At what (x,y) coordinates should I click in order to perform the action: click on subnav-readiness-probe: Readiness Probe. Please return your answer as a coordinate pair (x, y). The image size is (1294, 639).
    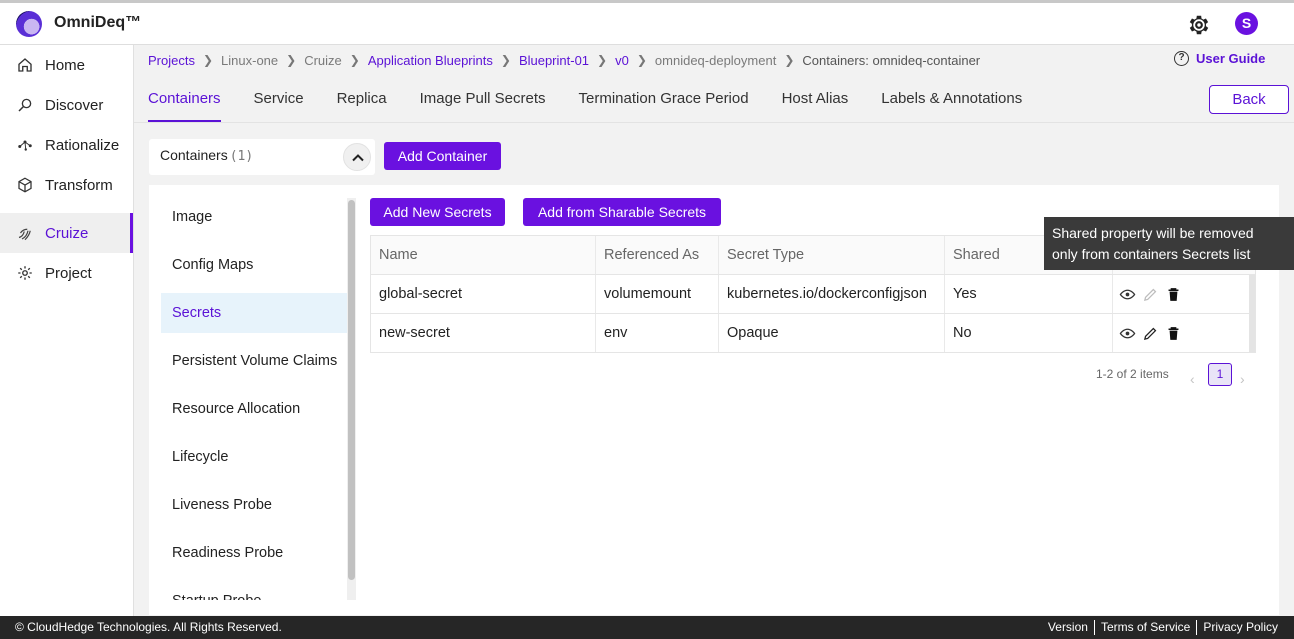
    Looking at the image, I should click on (254, 553).